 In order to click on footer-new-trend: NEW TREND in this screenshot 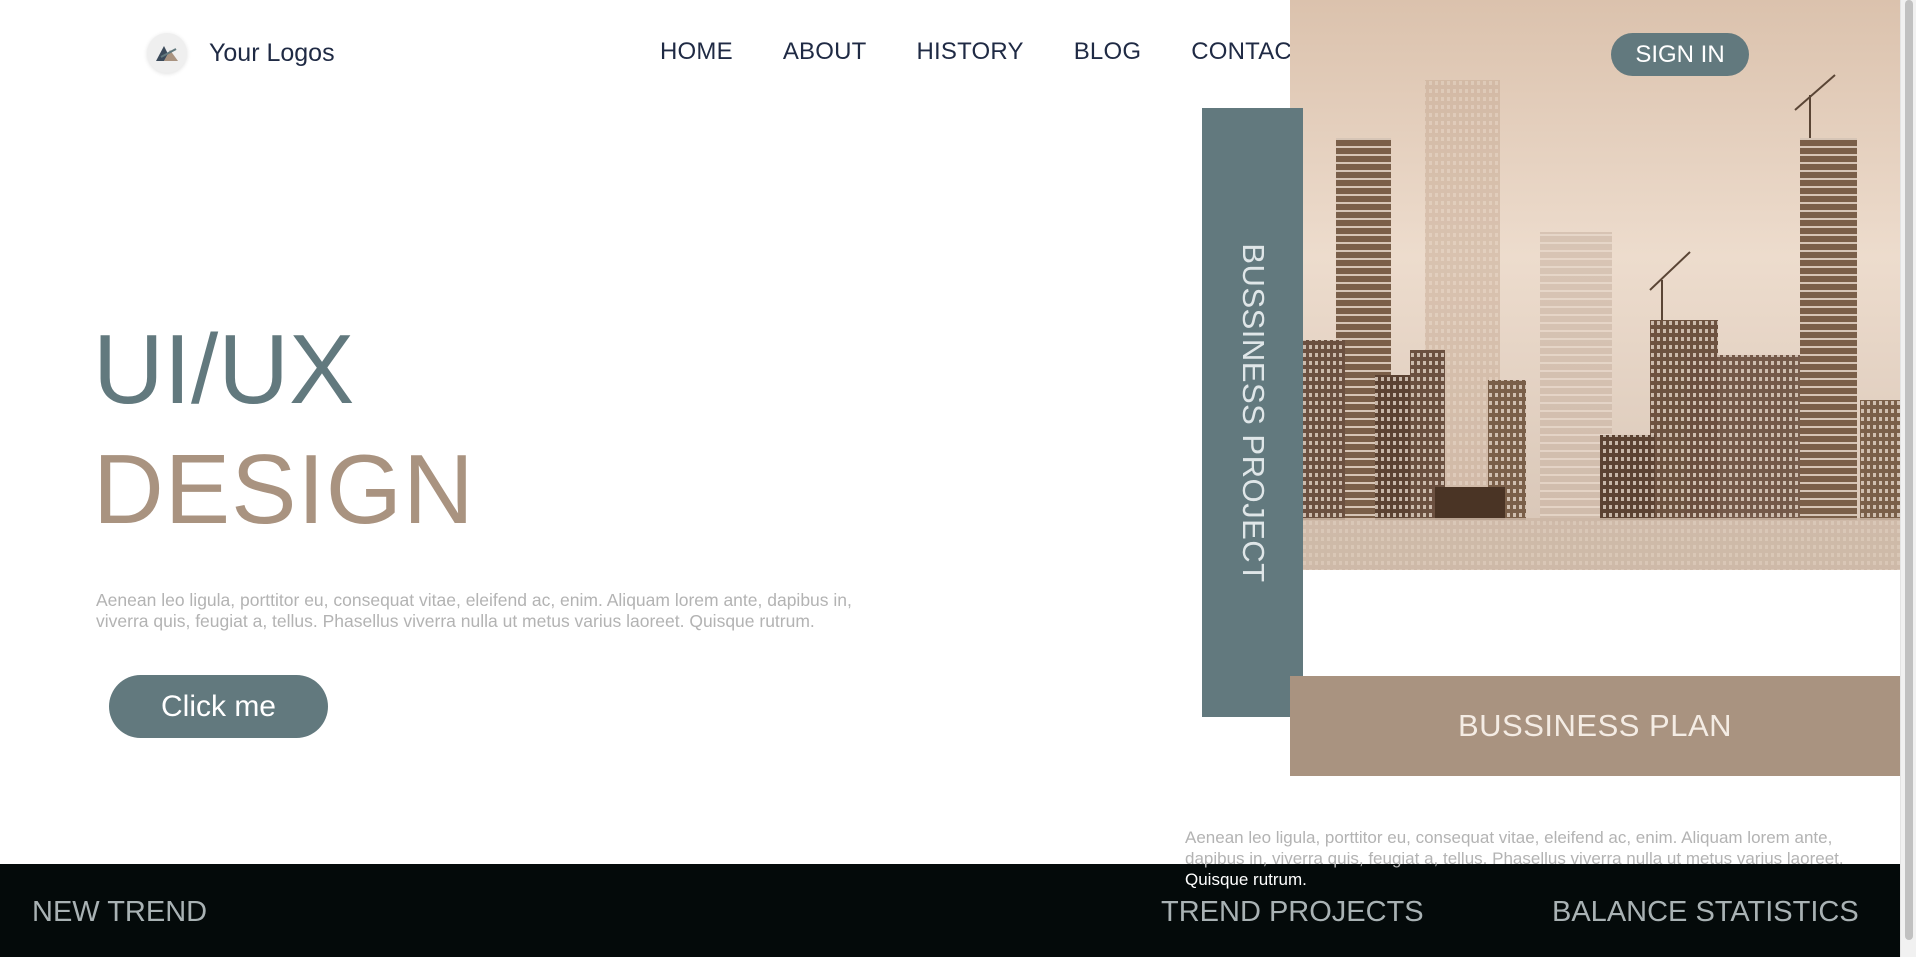, I will do `click(119, 912)`.